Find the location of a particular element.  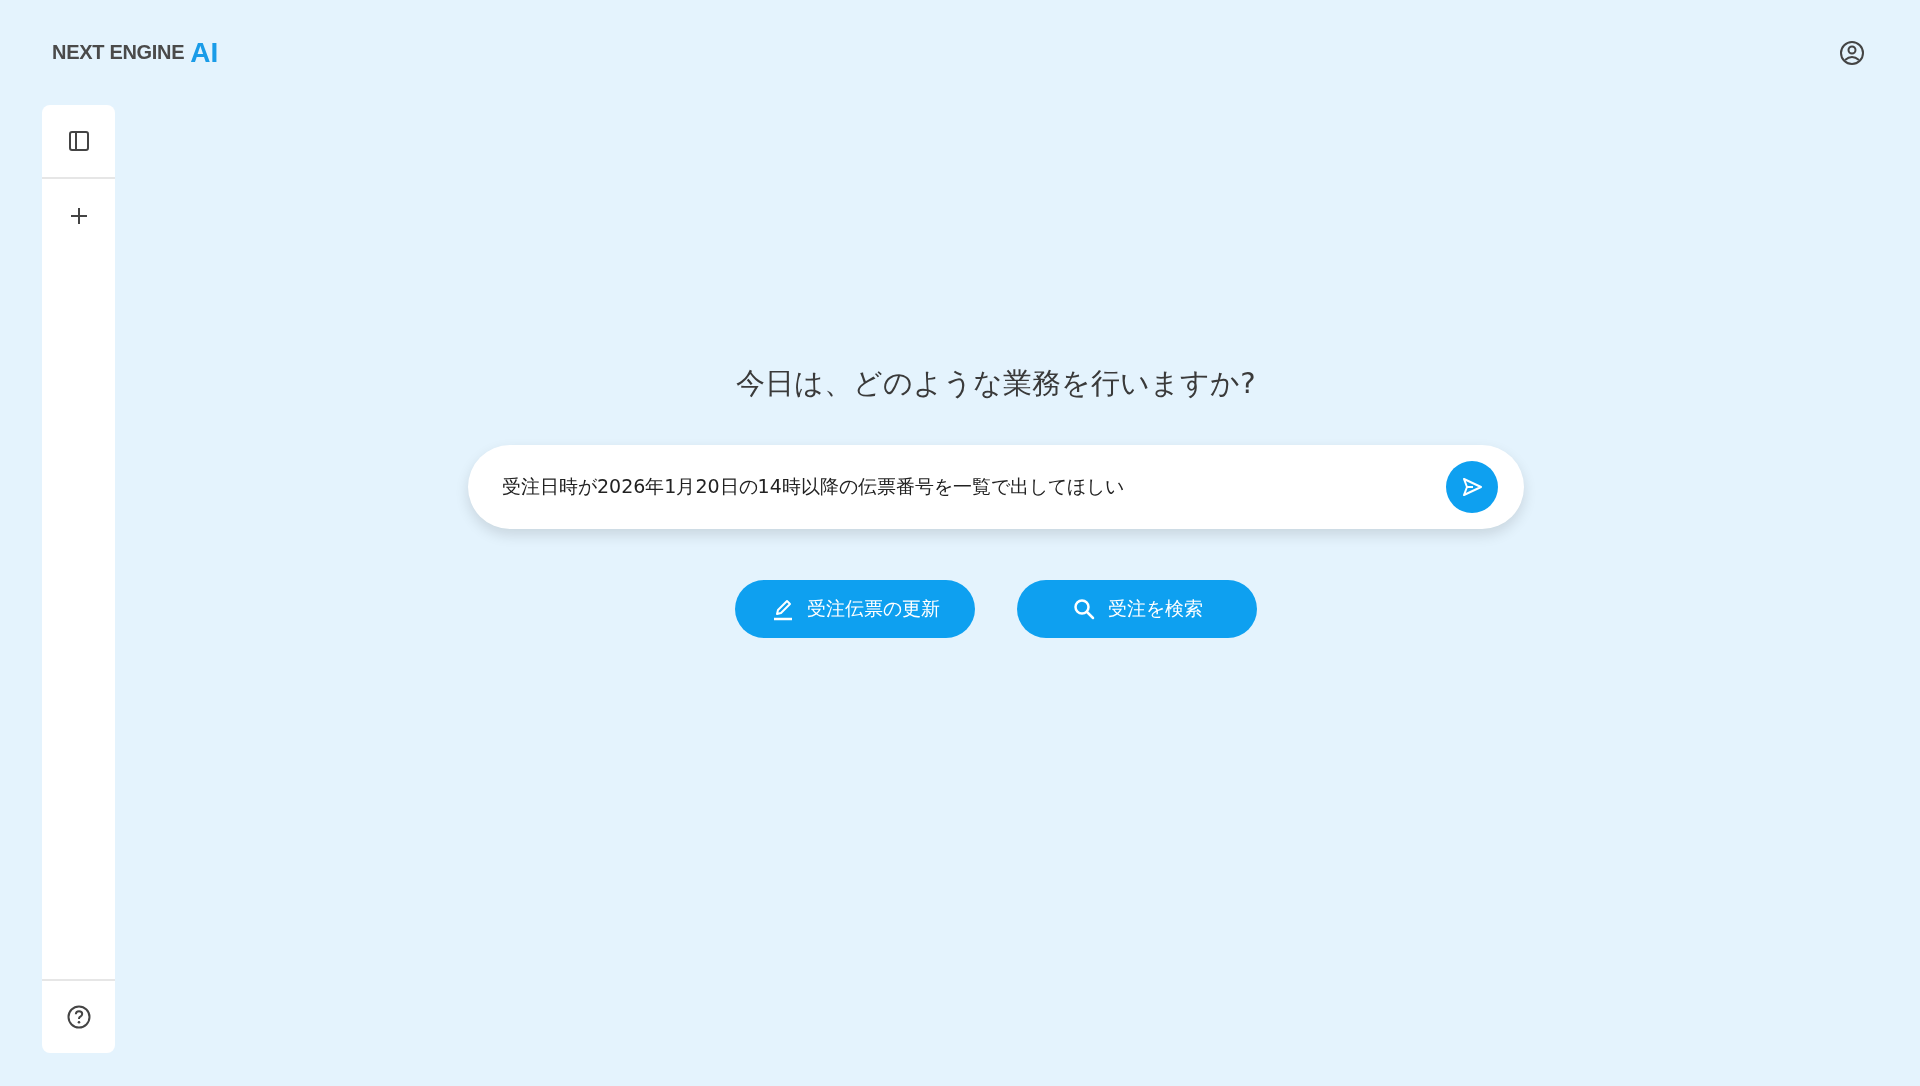

logo-text: NEXT ENGINE is located at coordinates (118, 52).